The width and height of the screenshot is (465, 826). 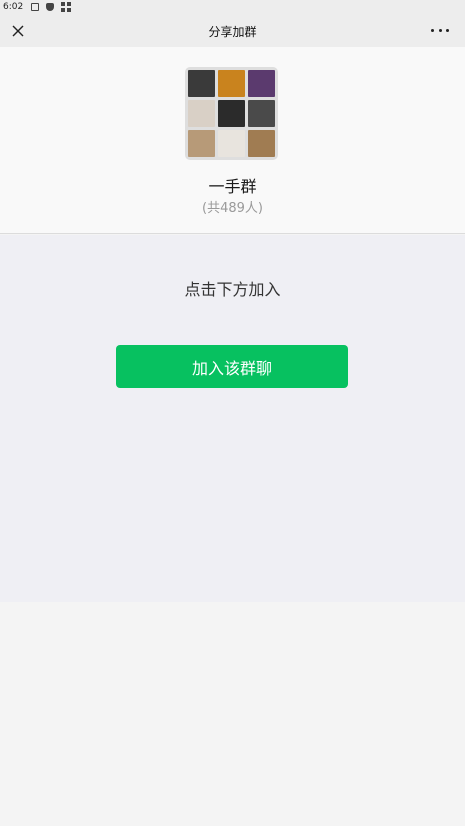 I want to click on group-avatar, so click(x=231, y=113).